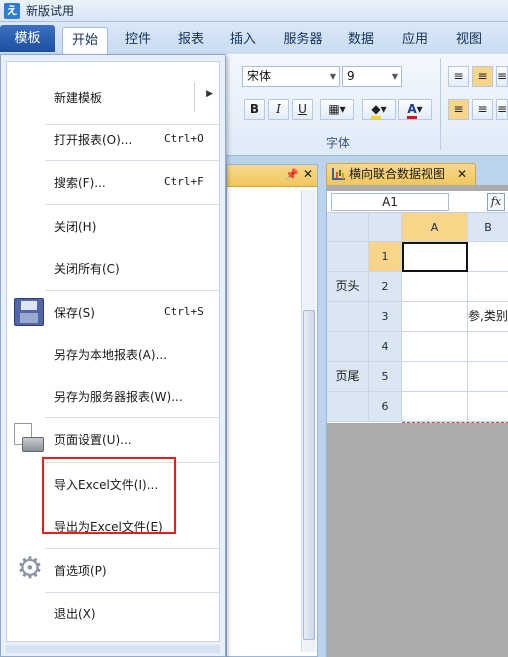 The width and height of the screenshot is (508, 657). I want to click on cell-a2, so click(435, 287).